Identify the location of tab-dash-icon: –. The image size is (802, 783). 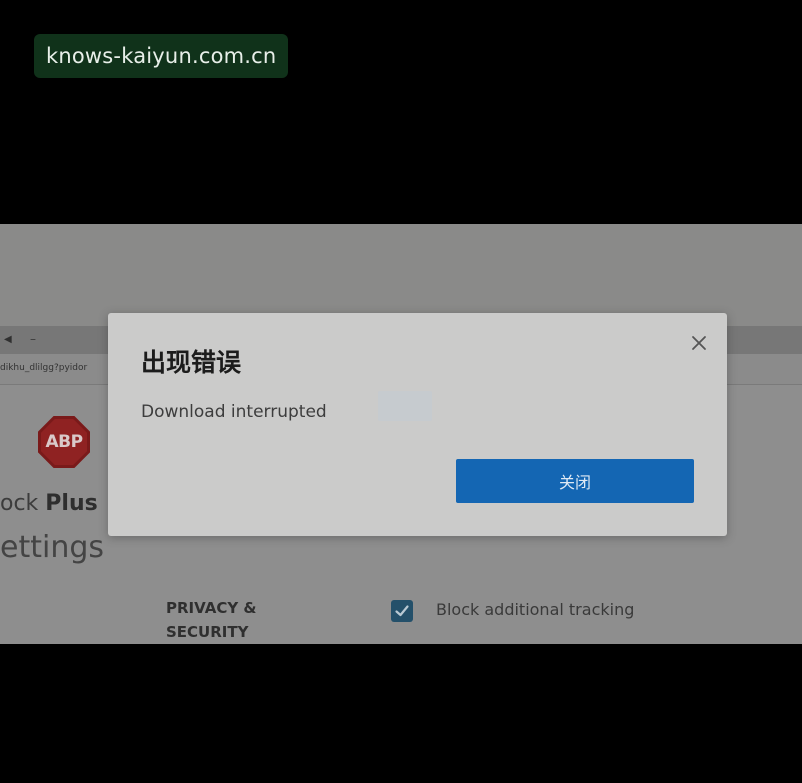
(33, 339).